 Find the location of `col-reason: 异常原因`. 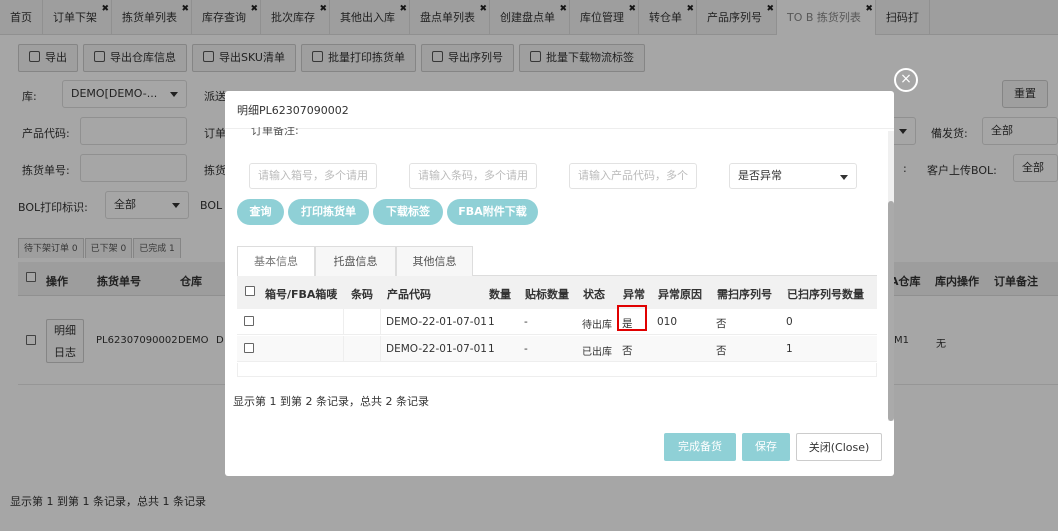

col-reason: 异常原因 is located at coordinates (680, 294).